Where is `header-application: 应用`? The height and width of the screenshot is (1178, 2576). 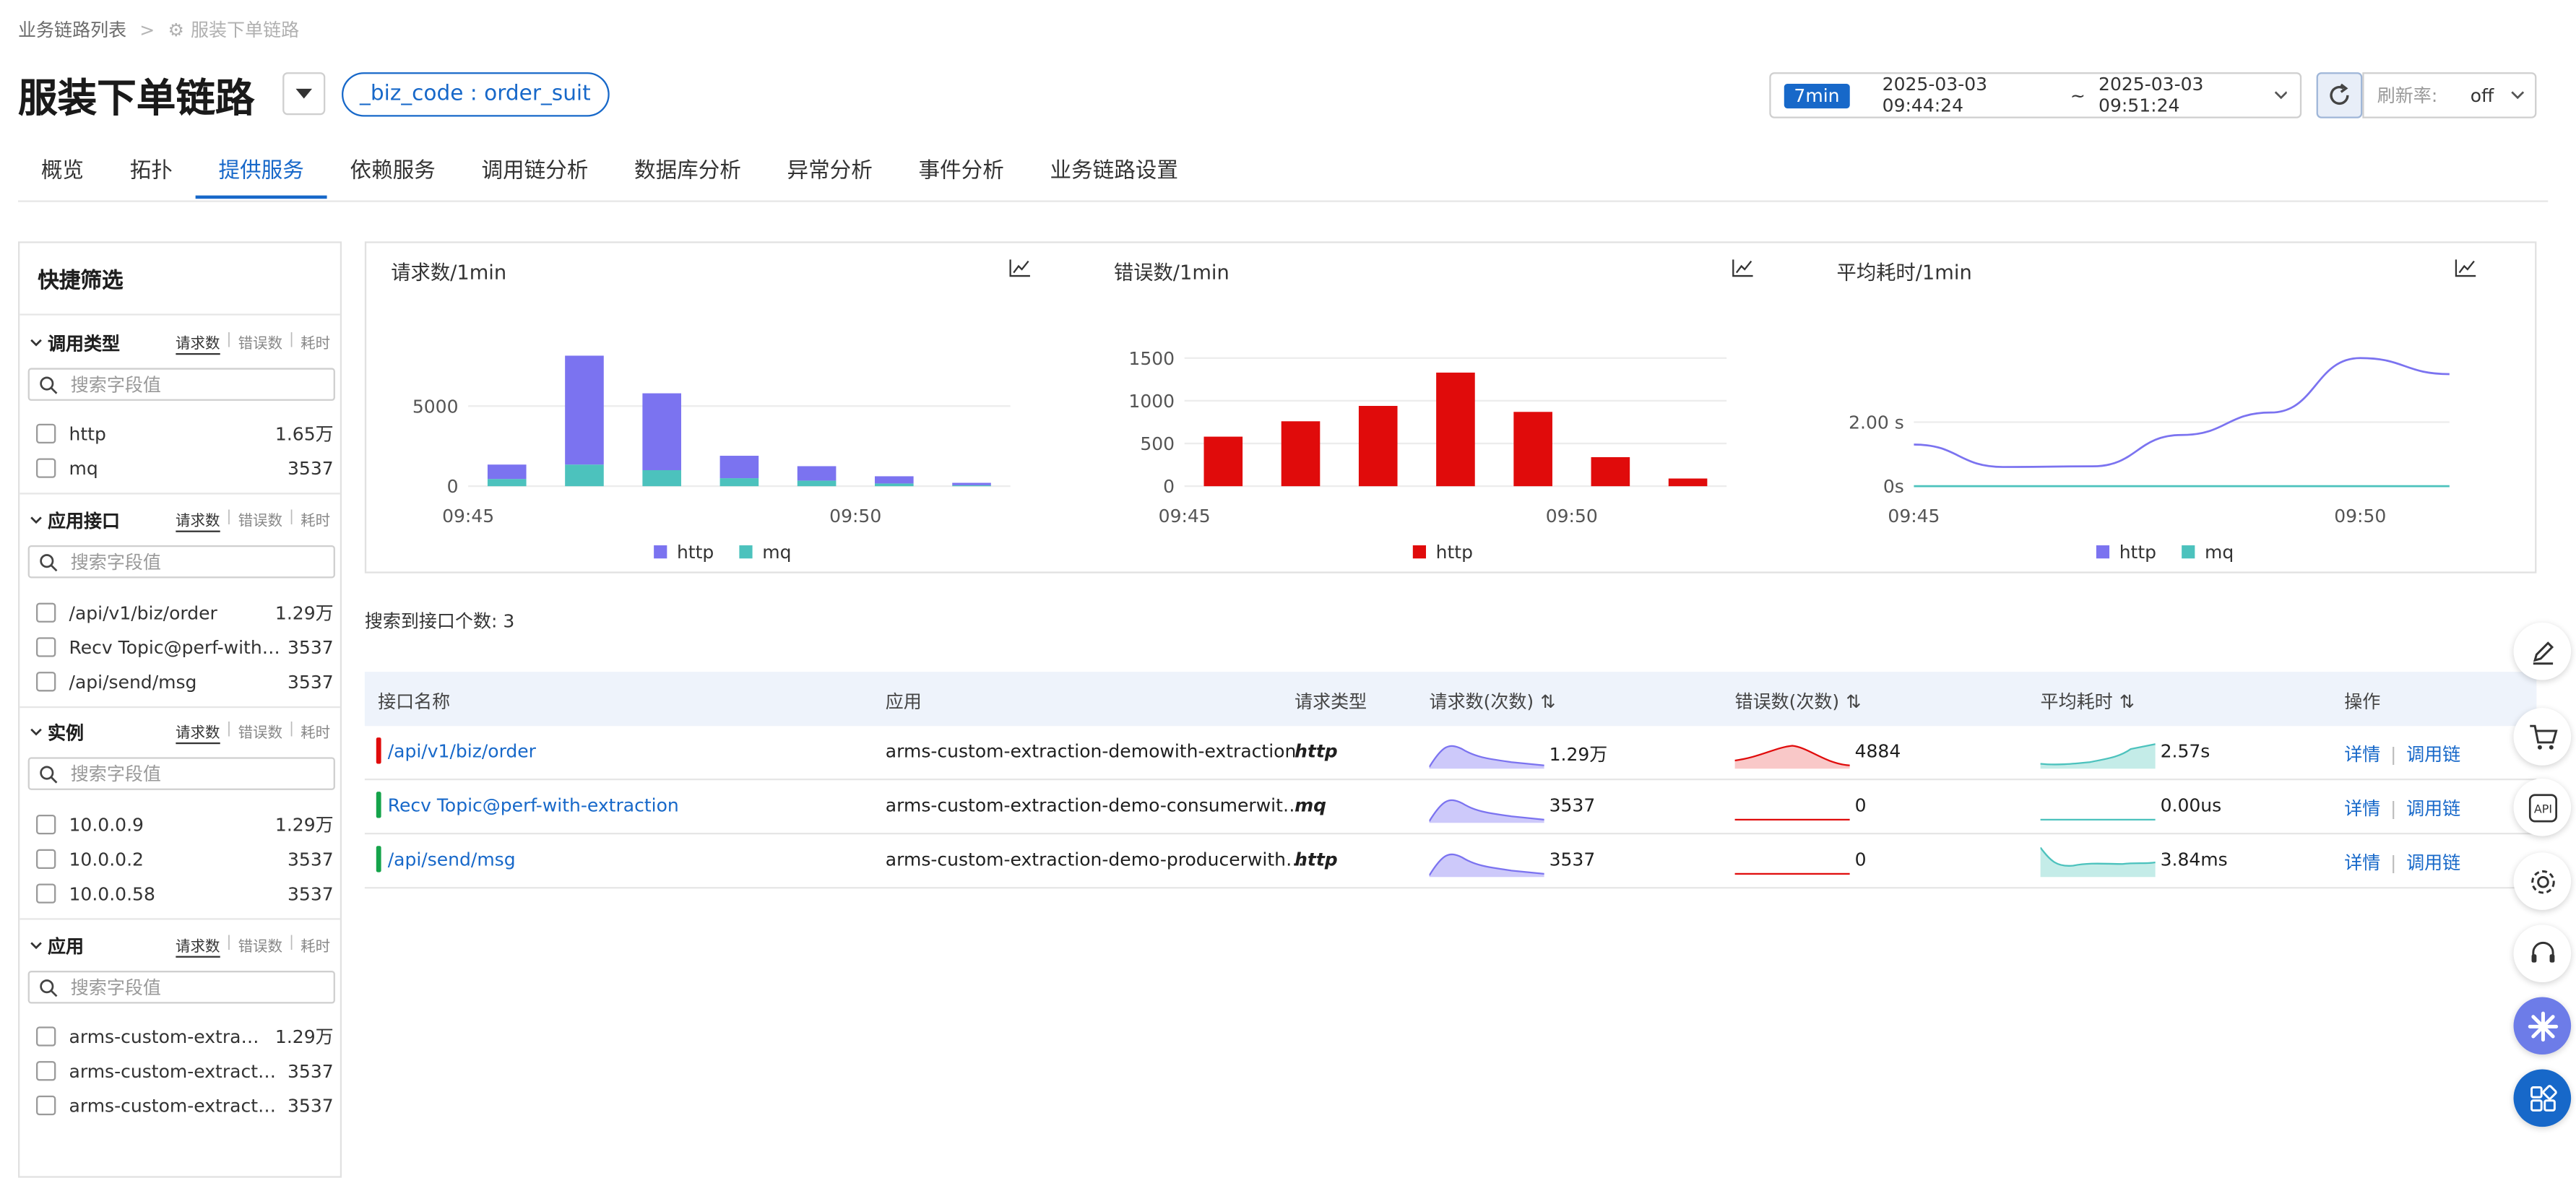
header-application: 应用 is located at coordinates (903, 702).